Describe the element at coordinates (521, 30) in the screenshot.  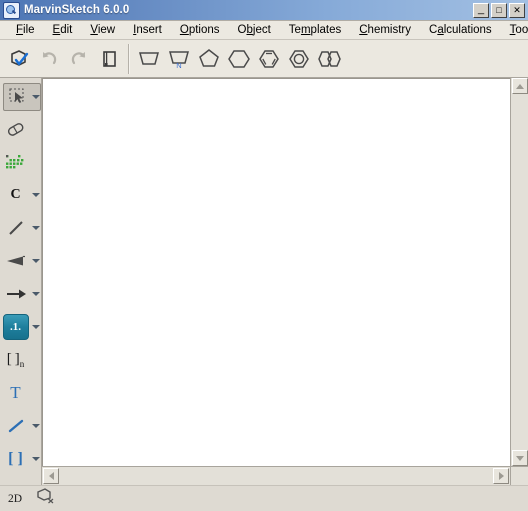
I see `menu-tools-label: ools` at that location.